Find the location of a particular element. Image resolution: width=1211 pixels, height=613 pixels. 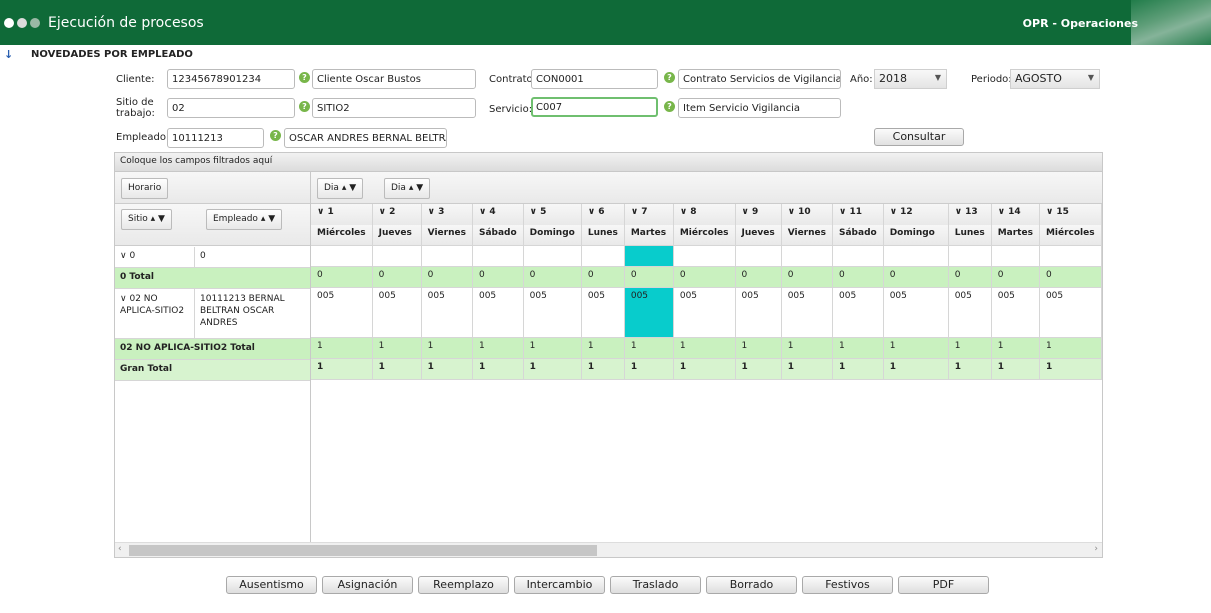

day-number-header: ∨ 10 is located at coordinates (807, 214).